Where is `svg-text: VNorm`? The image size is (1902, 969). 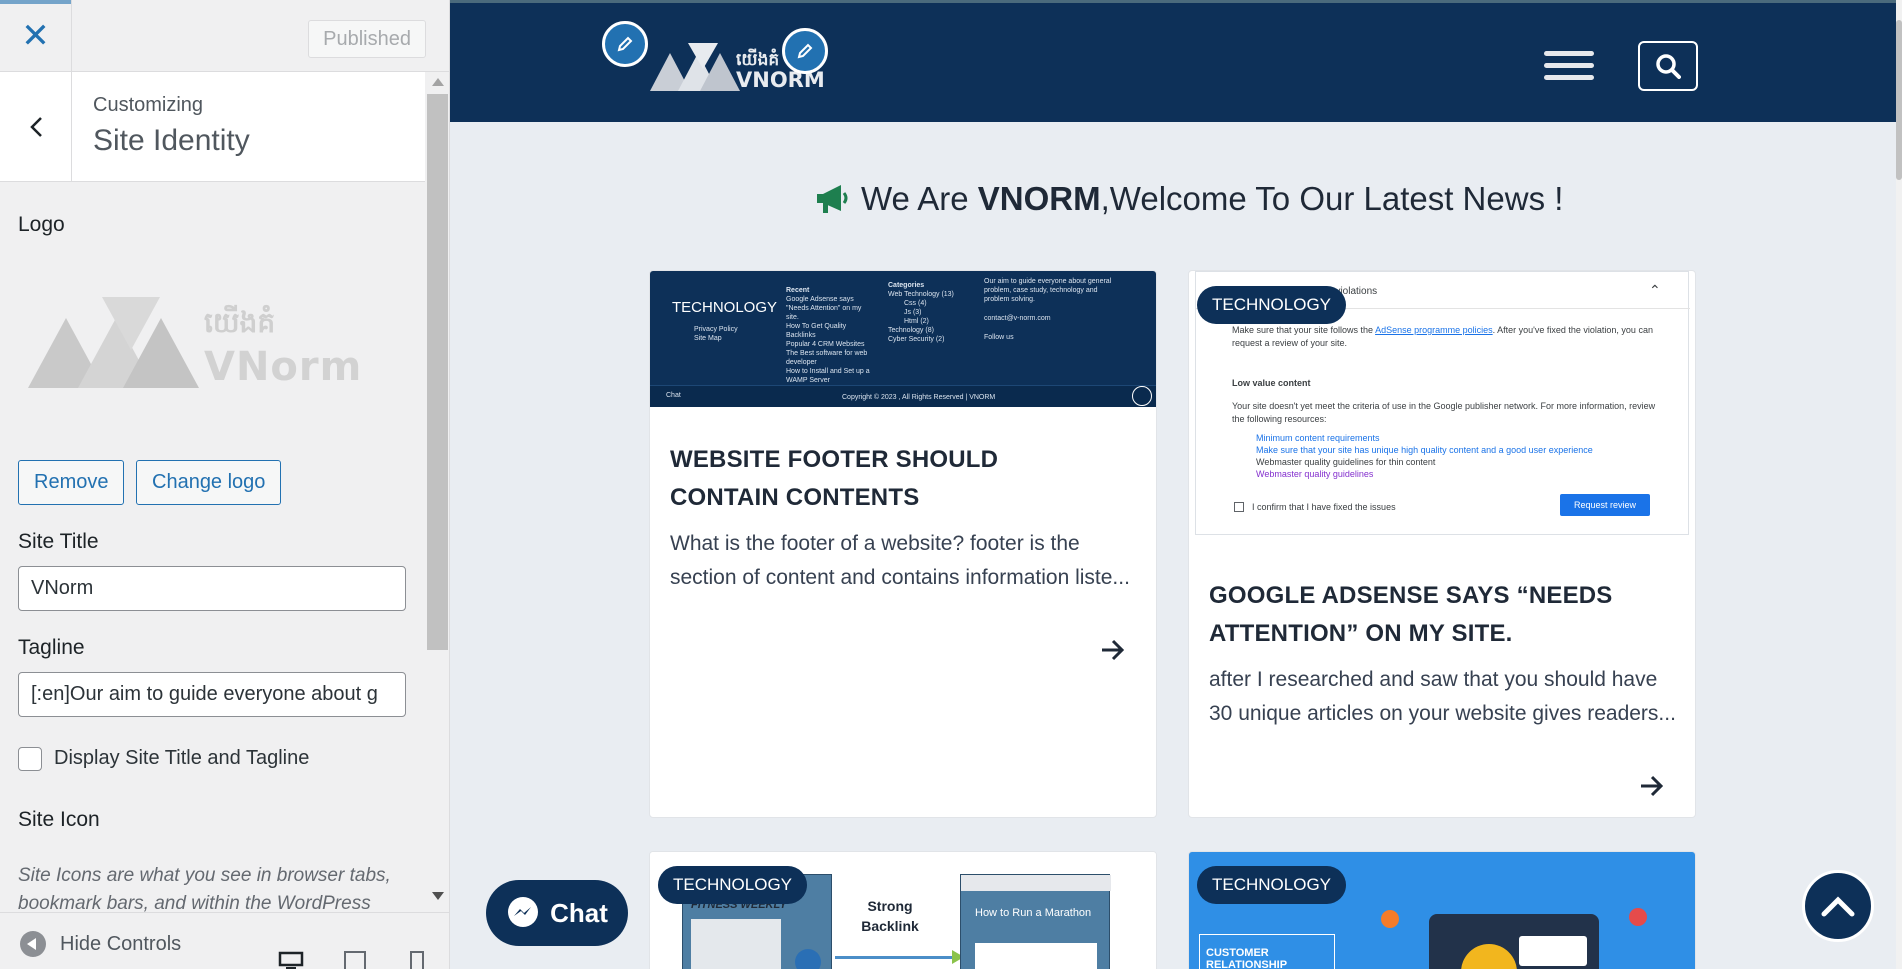
svg-text: VNorm is located at coordinates (283, 367).